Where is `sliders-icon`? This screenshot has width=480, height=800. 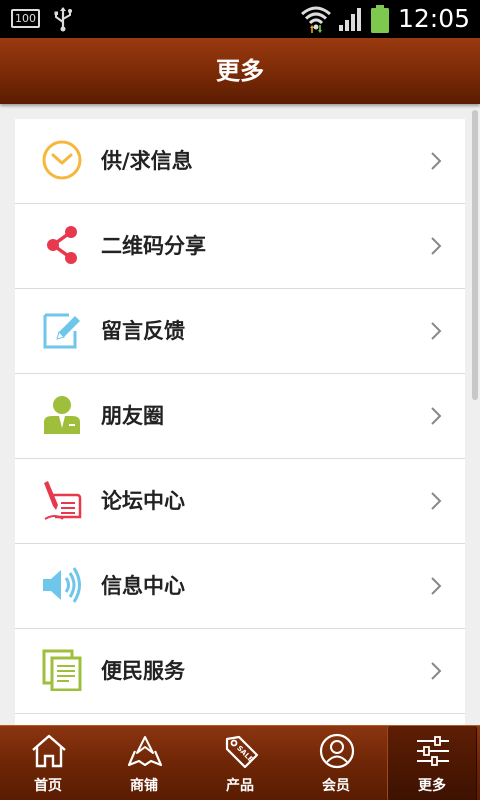
sliders-icon is located at coordinates (433, 751).